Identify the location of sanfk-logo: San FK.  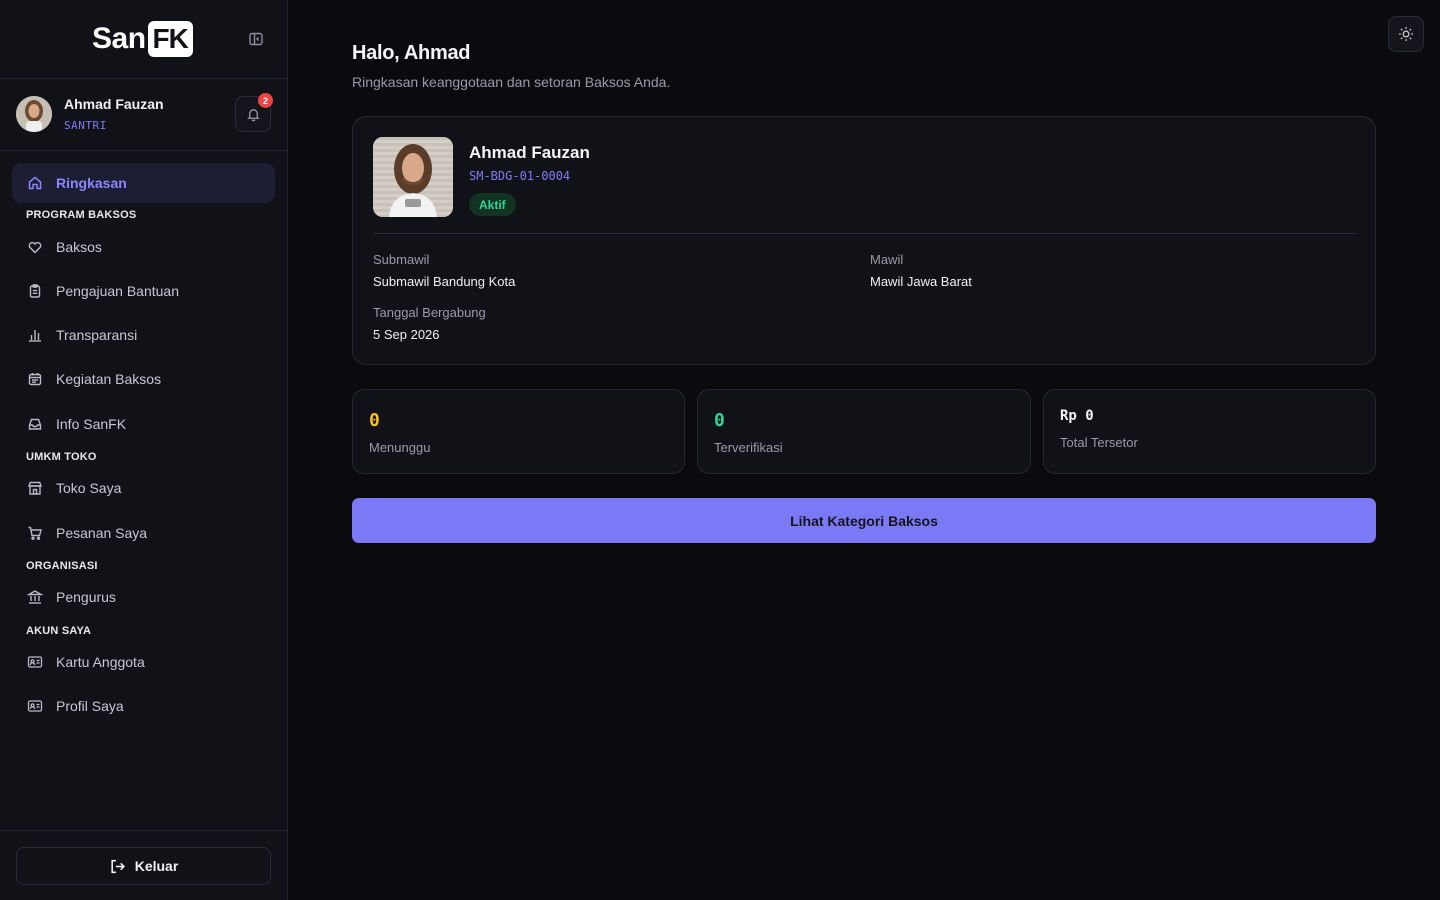
(142, 39).